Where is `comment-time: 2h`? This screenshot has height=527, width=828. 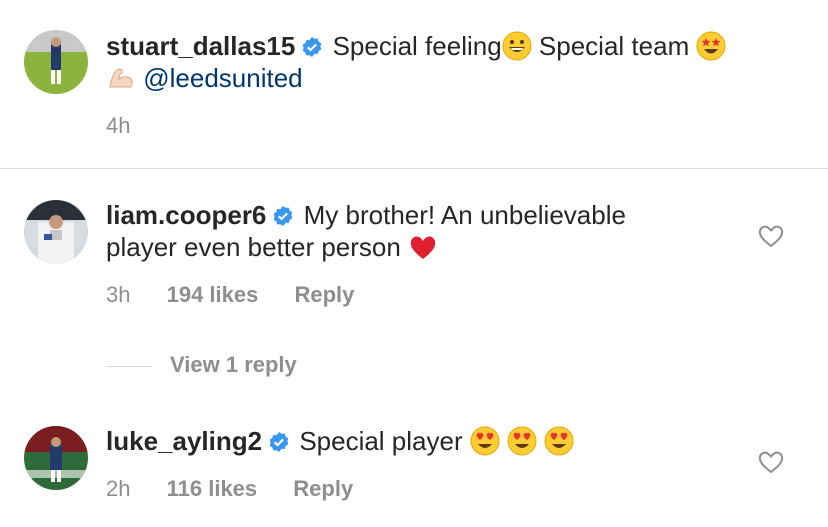 comment-time: 2h is located at coordinates (118, 488).